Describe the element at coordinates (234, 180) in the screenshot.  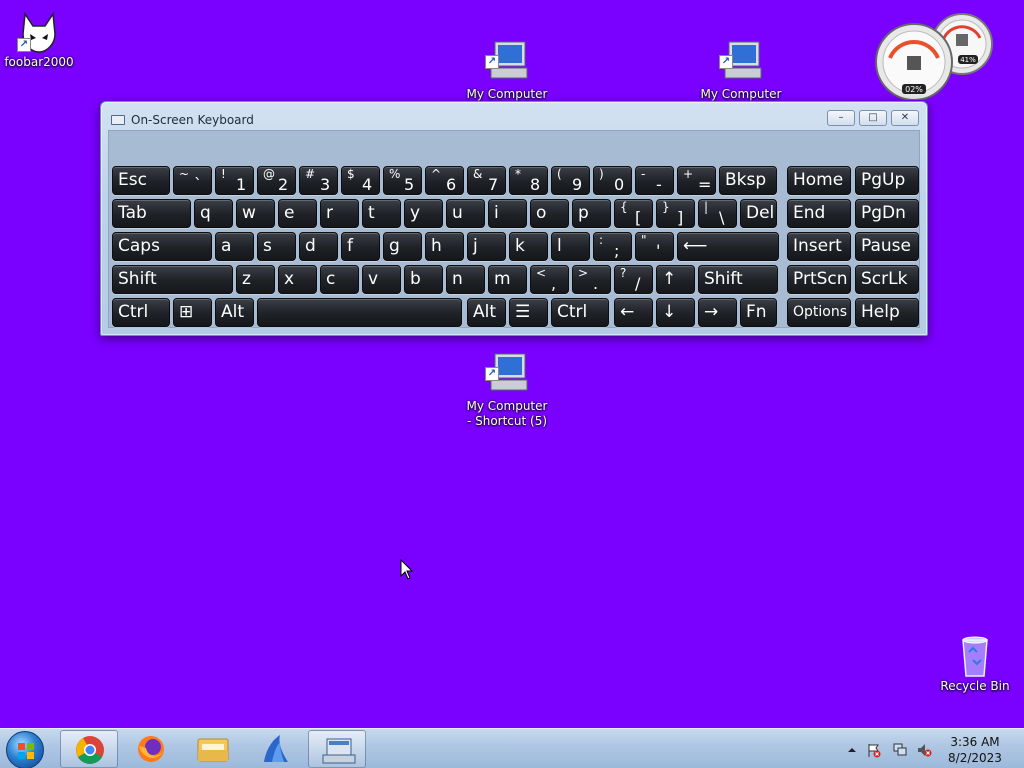
I see `key-1: ! 1` at that location.